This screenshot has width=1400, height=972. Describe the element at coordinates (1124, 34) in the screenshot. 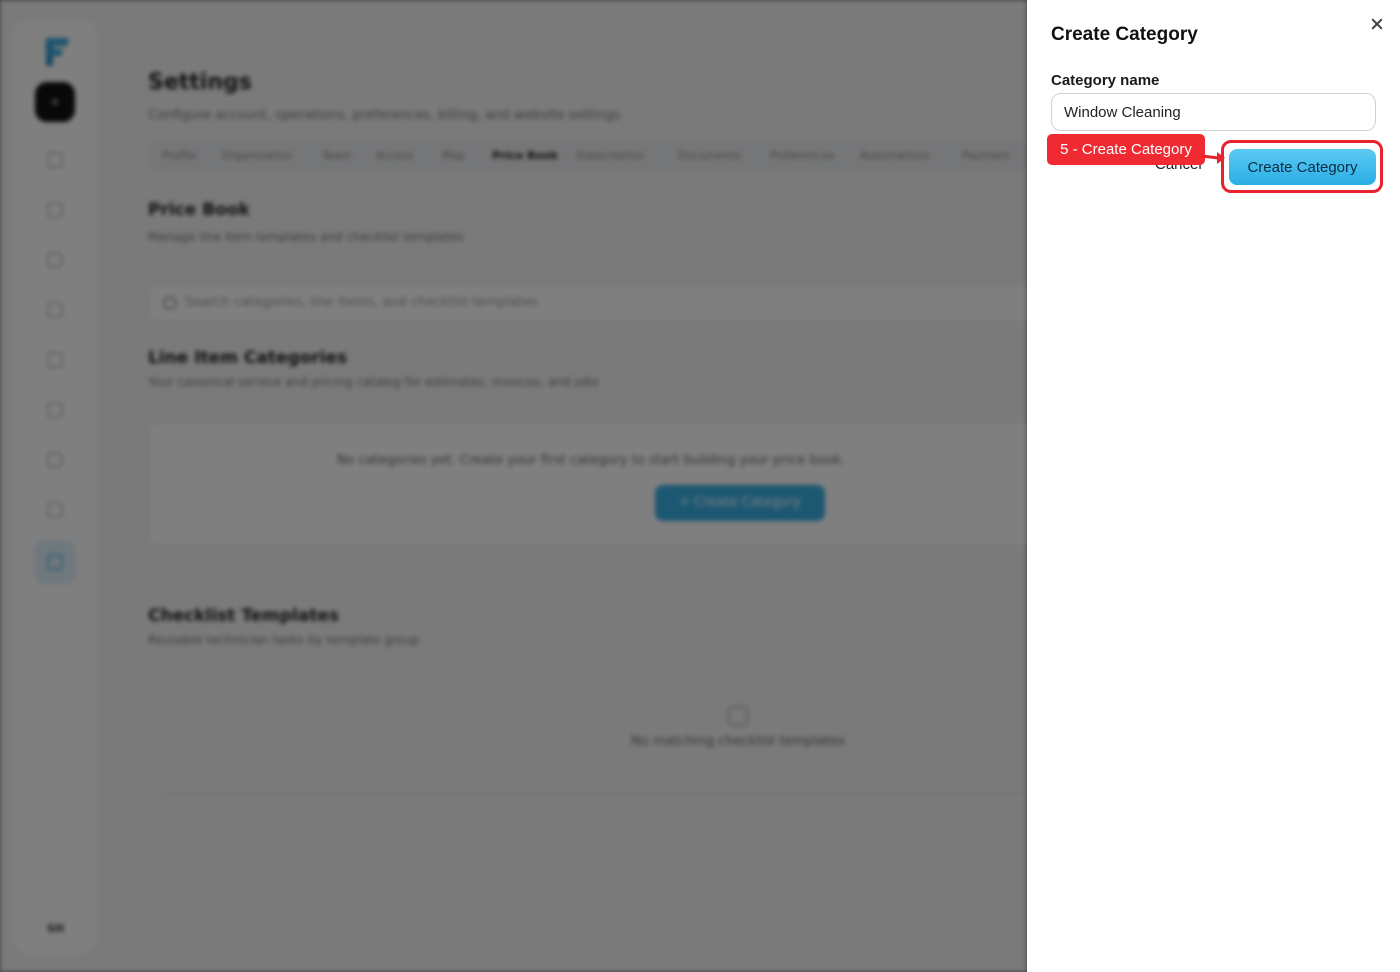

I see `dialog-title: Create Category` at that location.